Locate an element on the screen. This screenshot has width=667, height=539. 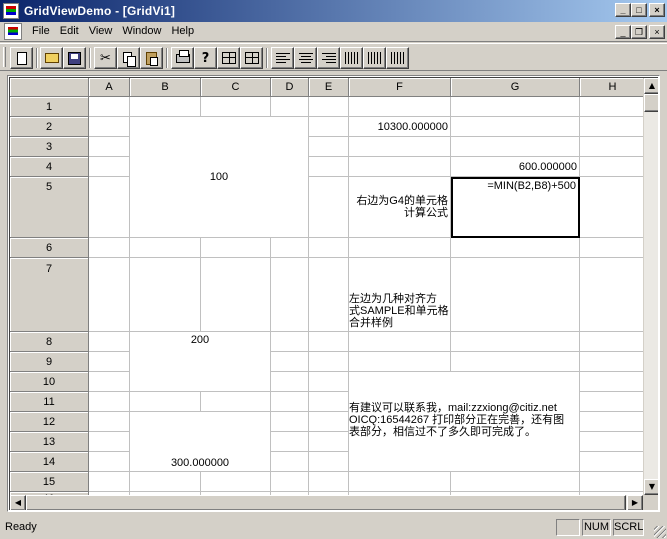
open-button is located at coordinates (51, 58).